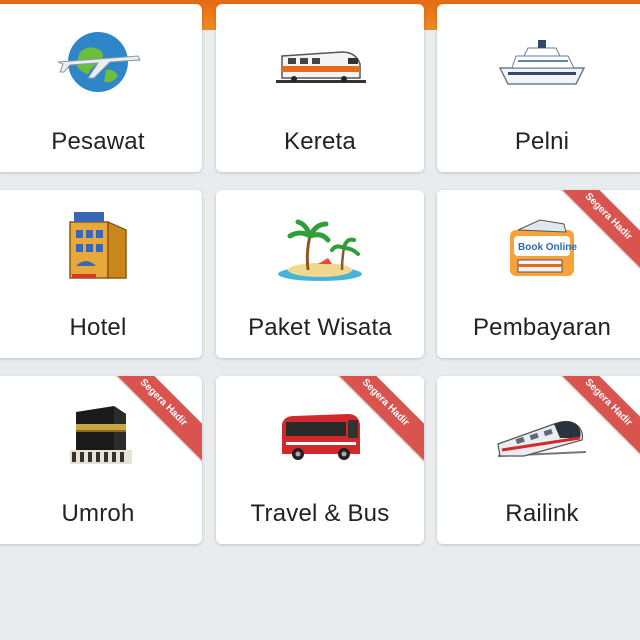 The image size is (640, 640). Describe the element at coordinates (98, 327) in the screenshot. I see `menu-item-label: Hotel` at that location.